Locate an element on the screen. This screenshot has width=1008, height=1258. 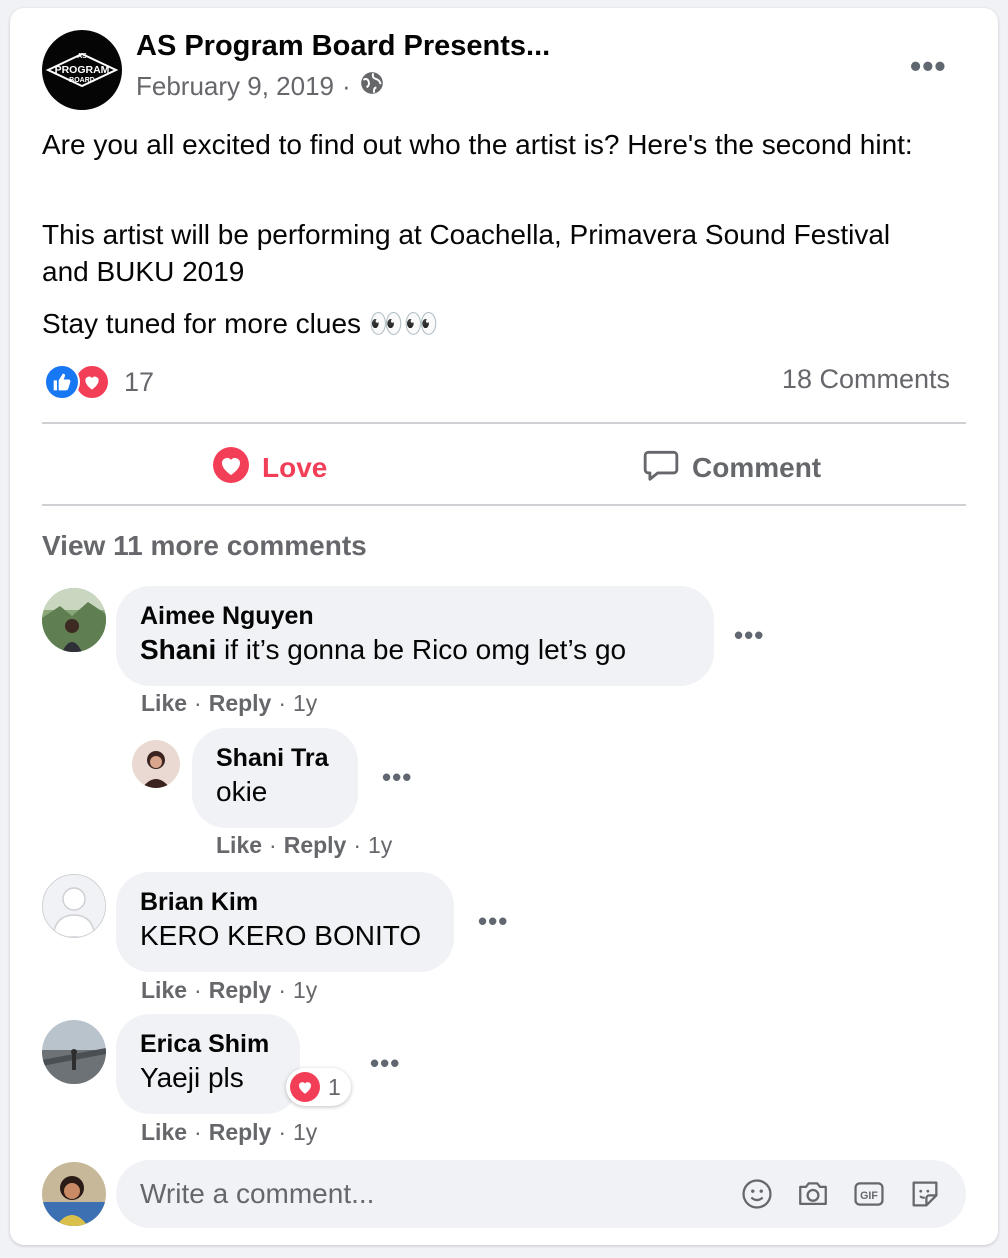
comment-body: if it’s gonna be Rico omg let’s go is located at coordinates (421, 649).